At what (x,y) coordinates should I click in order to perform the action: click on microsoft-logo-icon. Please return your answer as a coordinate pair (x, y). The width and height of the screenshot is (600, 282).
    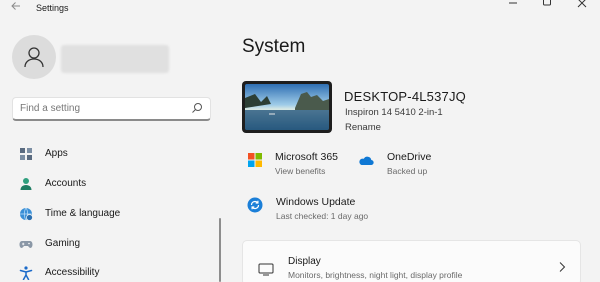
    Looking at the image, I should click on (255, 160).